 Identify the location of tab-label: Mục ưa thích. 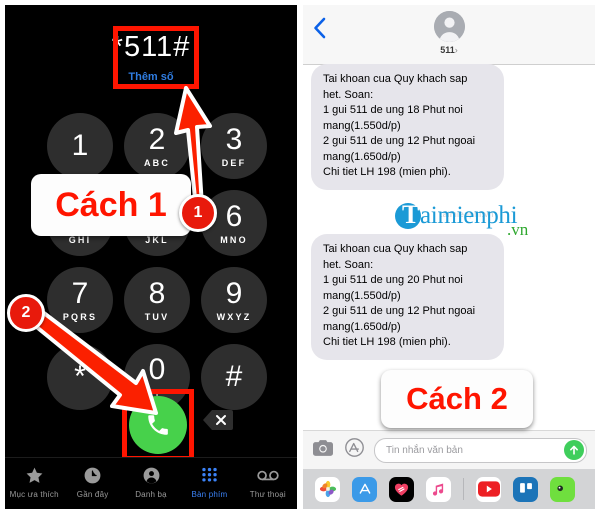
(34, 494).